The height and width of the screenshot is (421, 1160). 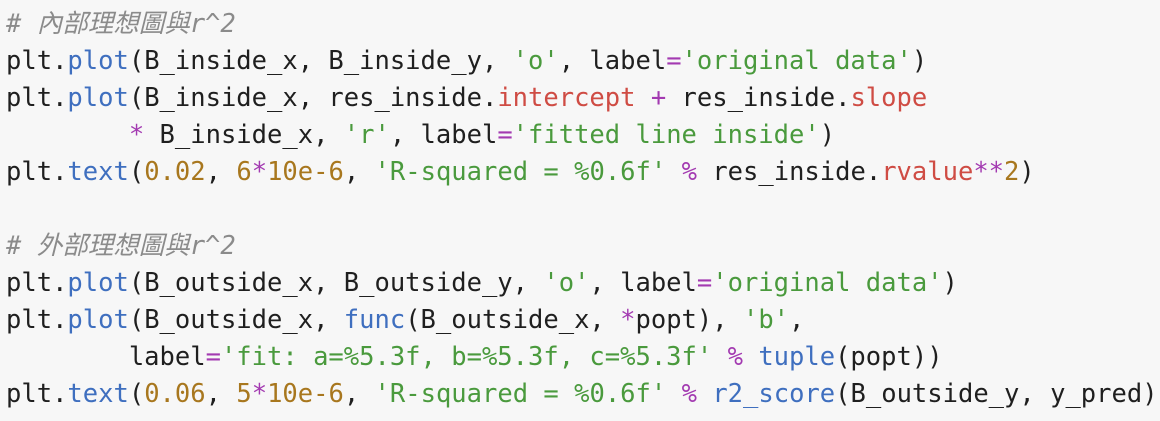 What do you see at coordinates (313, 98) in the screenshot?
I see `code-token-punct: (B_inside_x, res_inside.` at bounding box center [313, 98].